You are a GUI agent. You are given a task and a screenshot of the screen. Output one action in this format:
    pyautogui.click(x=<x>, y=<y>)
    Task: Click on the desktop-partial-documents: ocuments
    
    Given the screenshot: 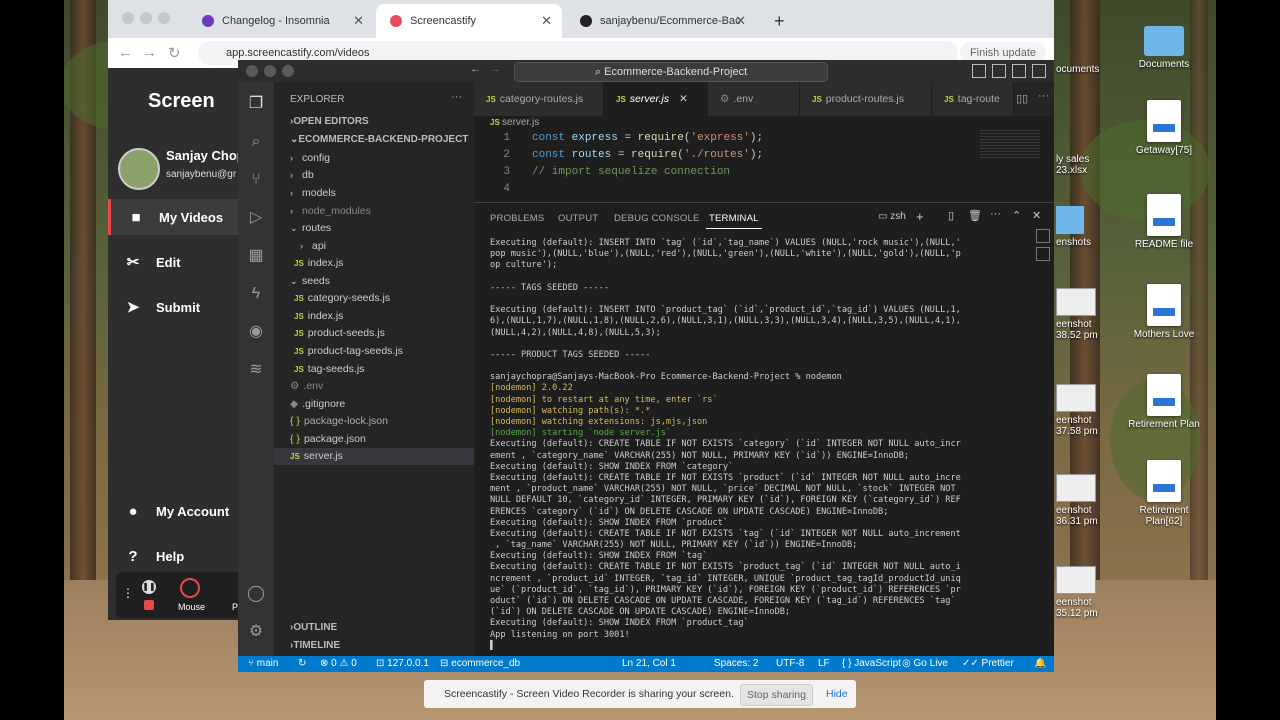 What is the action you would take?
    pyautogui.click(x=1077, y=69)
    